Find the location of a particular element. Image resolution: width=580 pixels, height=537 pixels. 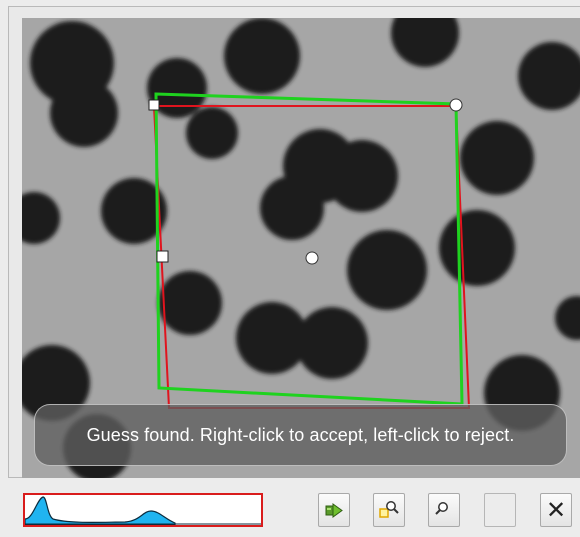

histogram is located at coordinates (143, 510).